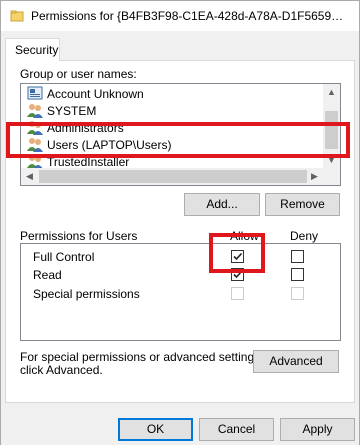 The height and width of the screenshot is (445, 360). What do you see at coordinates (237, 293) in the screenshot?
I see `special-allow-checkbox` at bounding box center [237, 293].